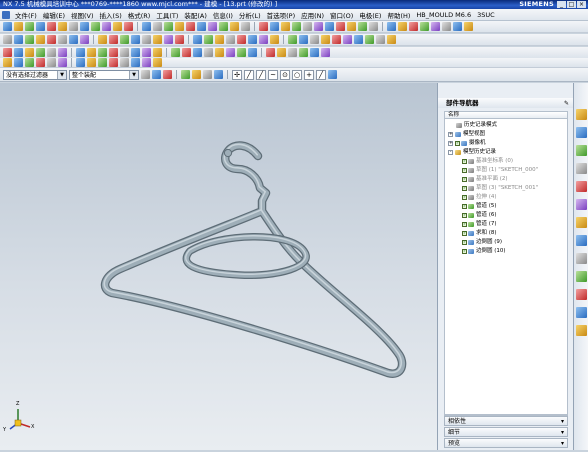 The image size is (588, 452). What do you see at coordinates (124, 39) in the screenshot?
I see `datum-csys-icon` at bounding box center [124, 39].